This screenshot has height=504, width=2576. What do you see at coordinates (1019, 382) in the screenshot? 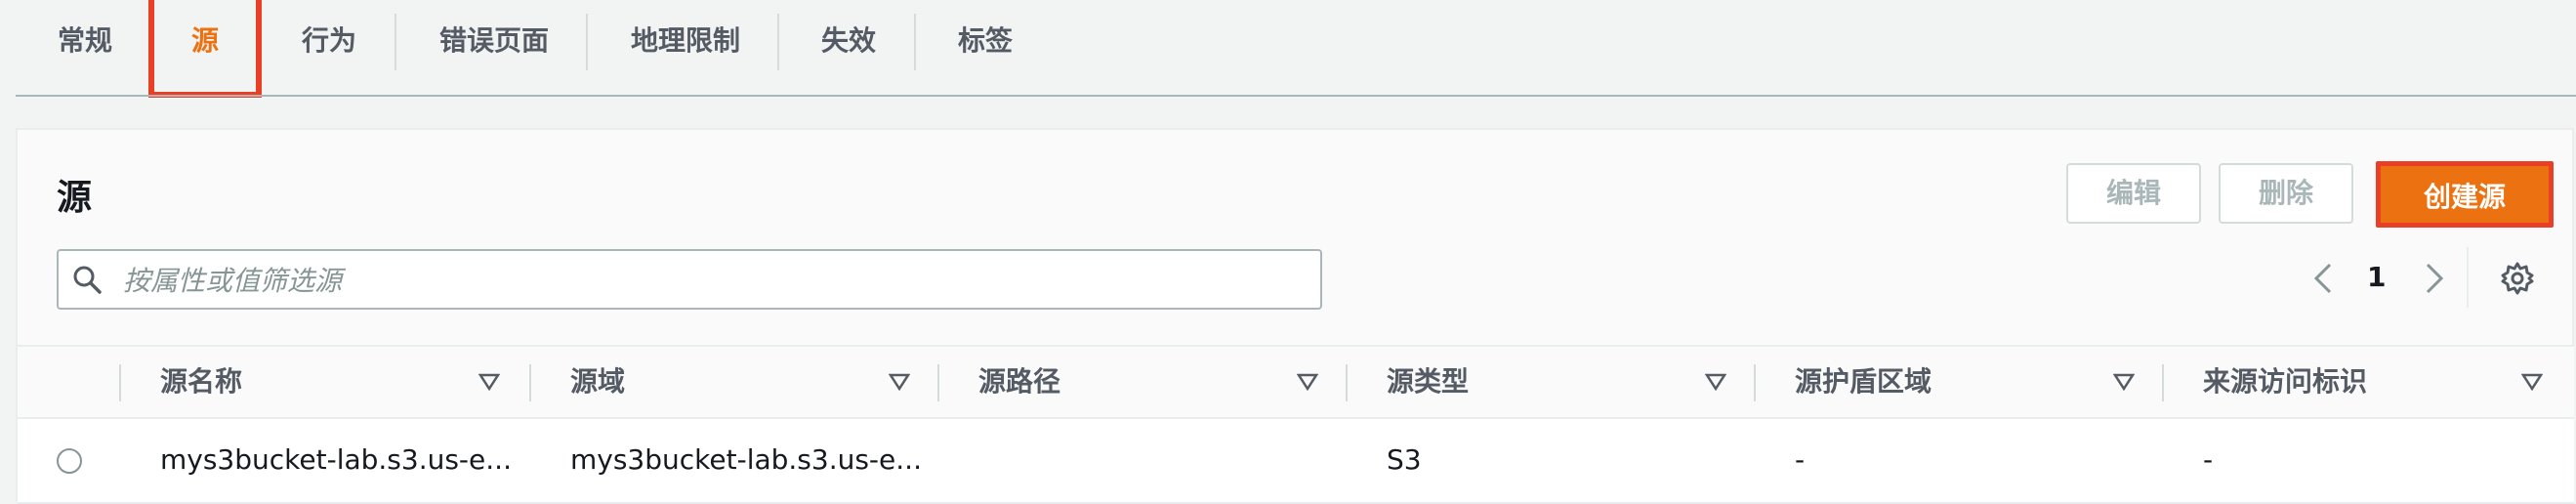
I see `column-header-origin-path: 源路径` at bounding box center [1019, 382].